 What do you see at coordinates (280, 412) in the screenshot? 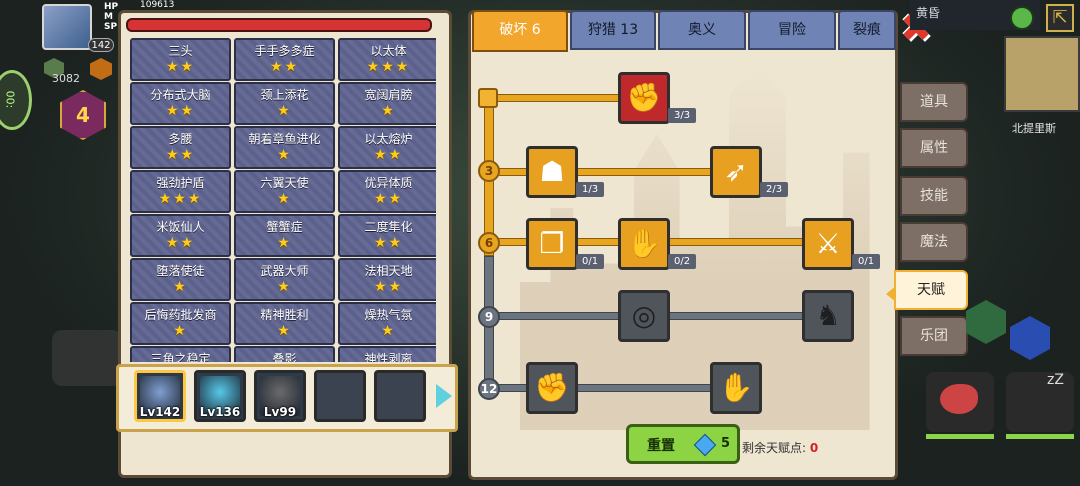
I see `hero-level: Lv99` at bounding box center [280, 412].